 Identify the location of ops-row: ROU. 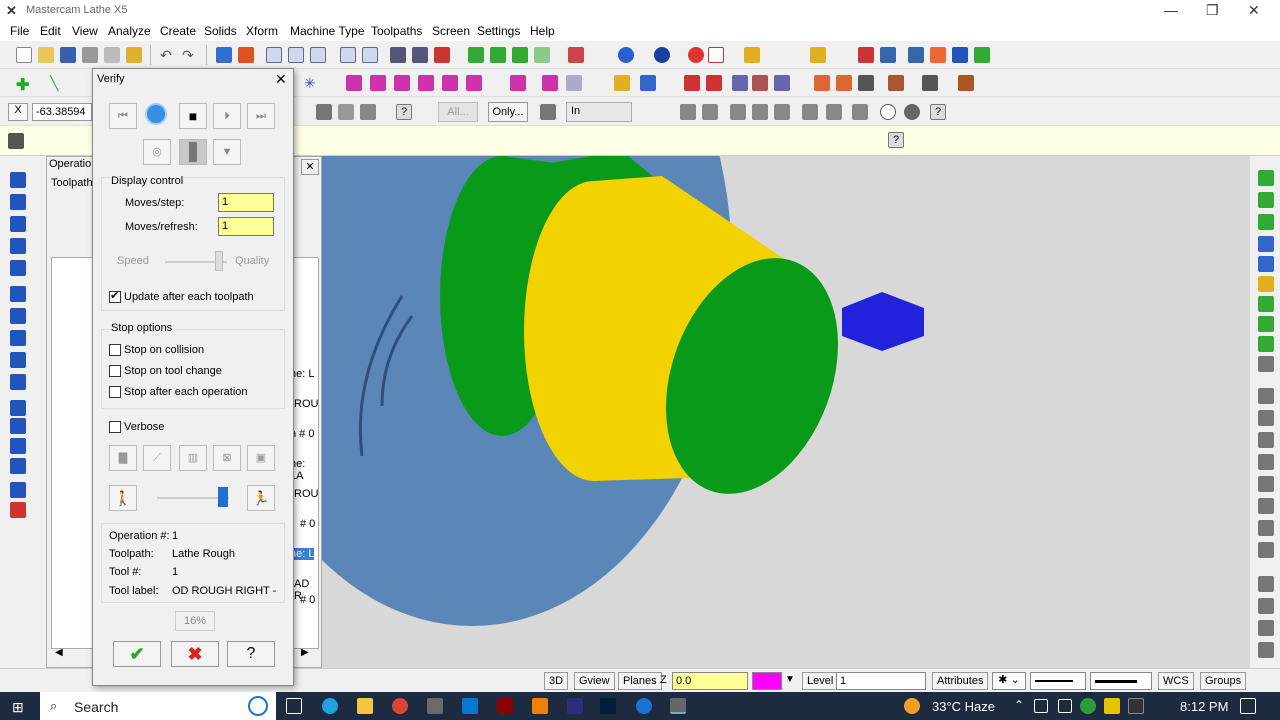
(306, 494).